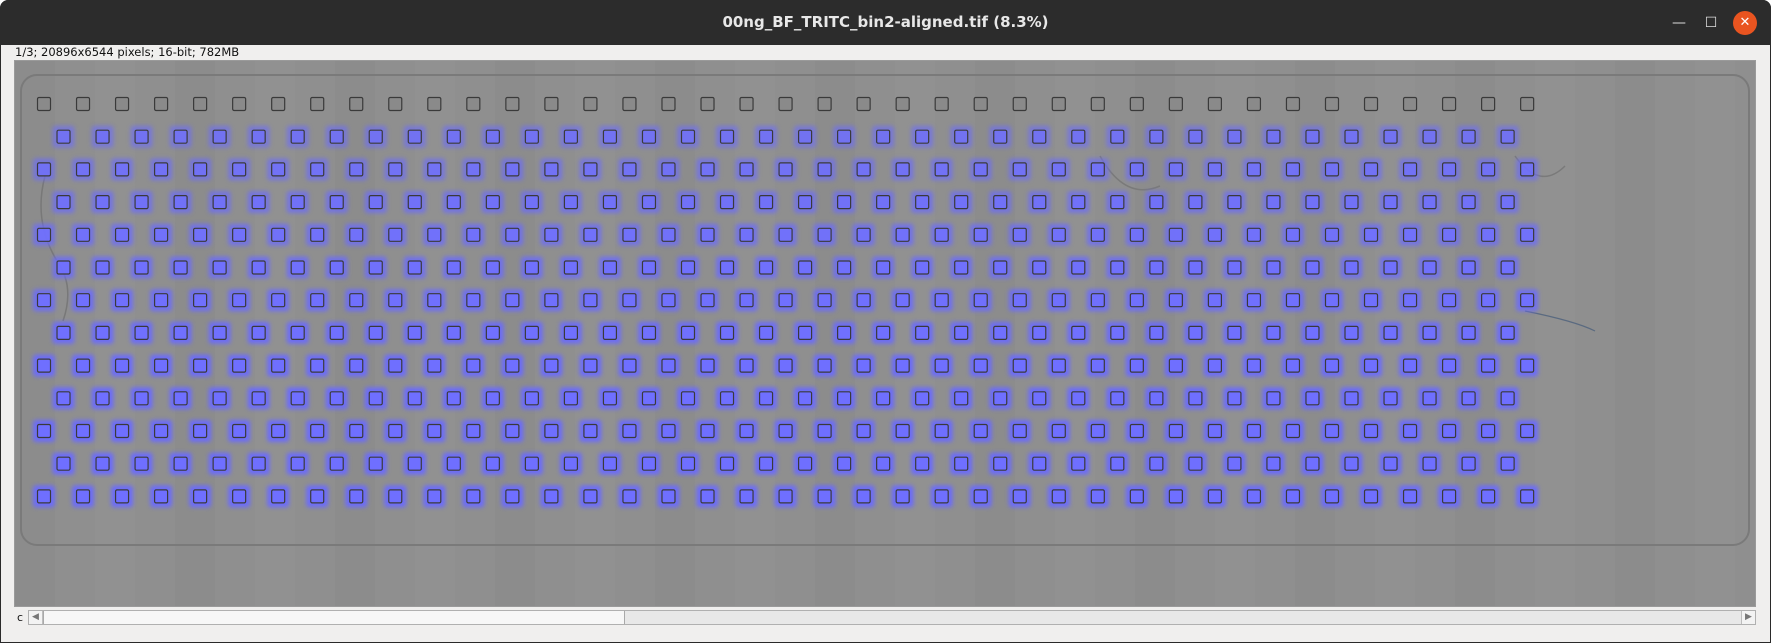 The image size is (1771, 643). I want to click on channel-scrollbar: ◀ ▶, so click(892, 617).